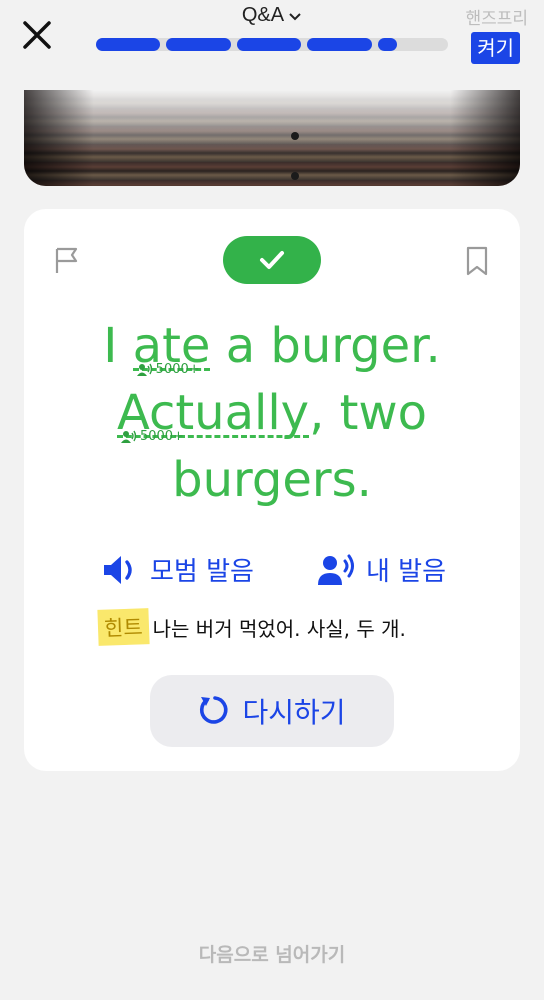  What do you see at coordinates (336, 569) in the screenshot?
I see `voice-person-icon` at bounding box center [336, 569].